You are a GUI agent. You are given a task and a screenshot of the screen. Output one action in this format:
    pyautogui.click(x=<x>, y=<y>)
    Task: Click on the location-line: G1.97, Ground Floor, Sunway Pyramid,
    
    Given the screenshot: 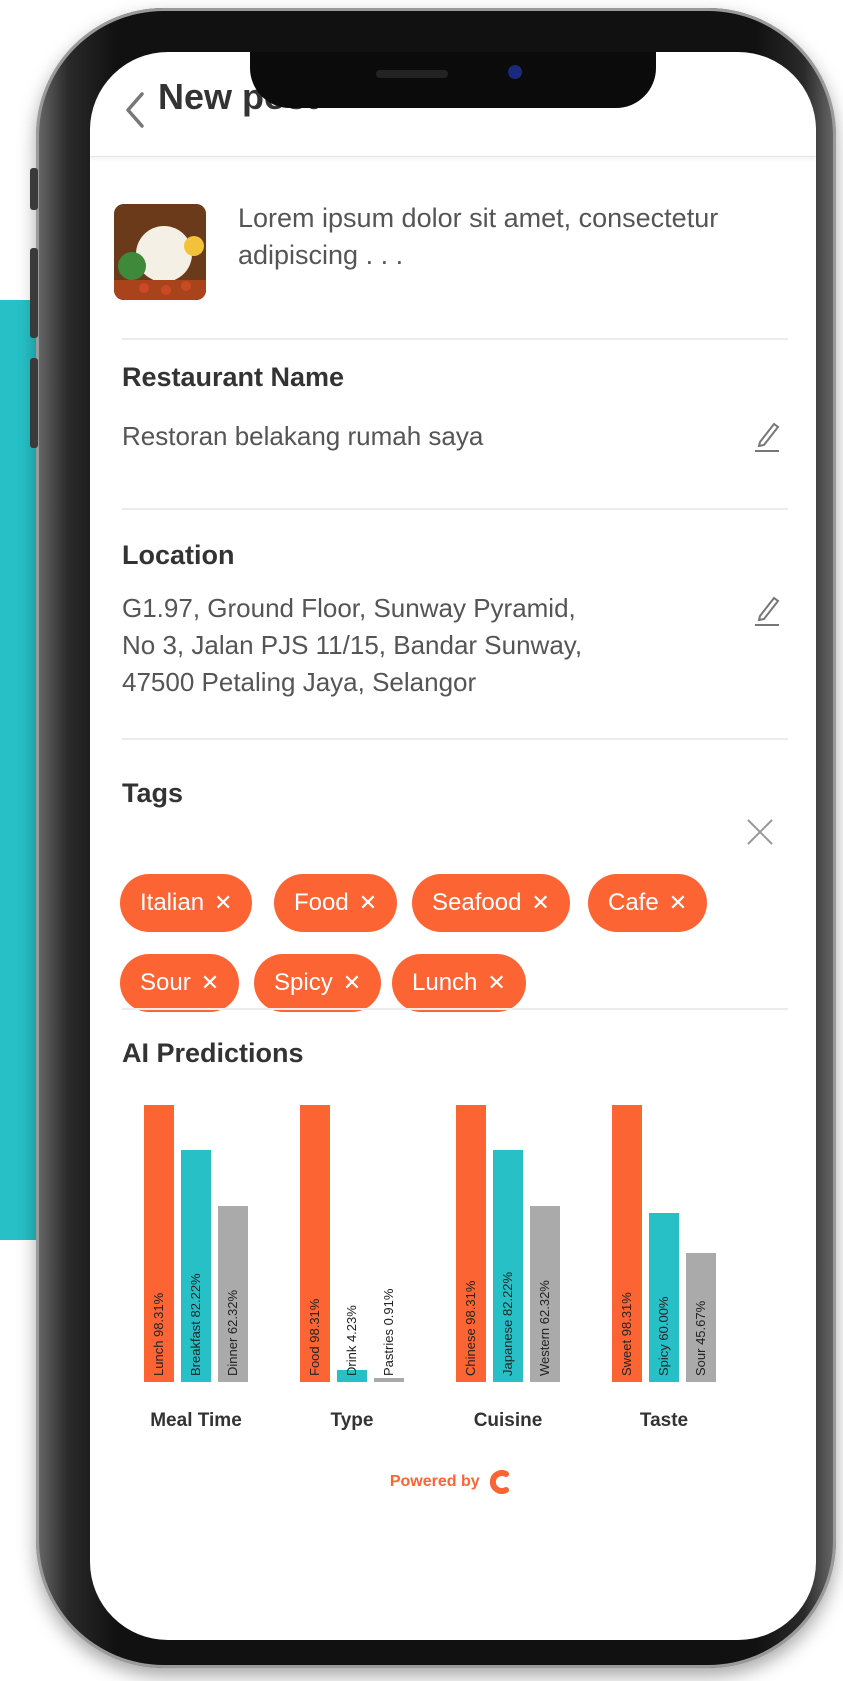 What is the action you would take?
    pyautogui.click(x=349, y=608)
    